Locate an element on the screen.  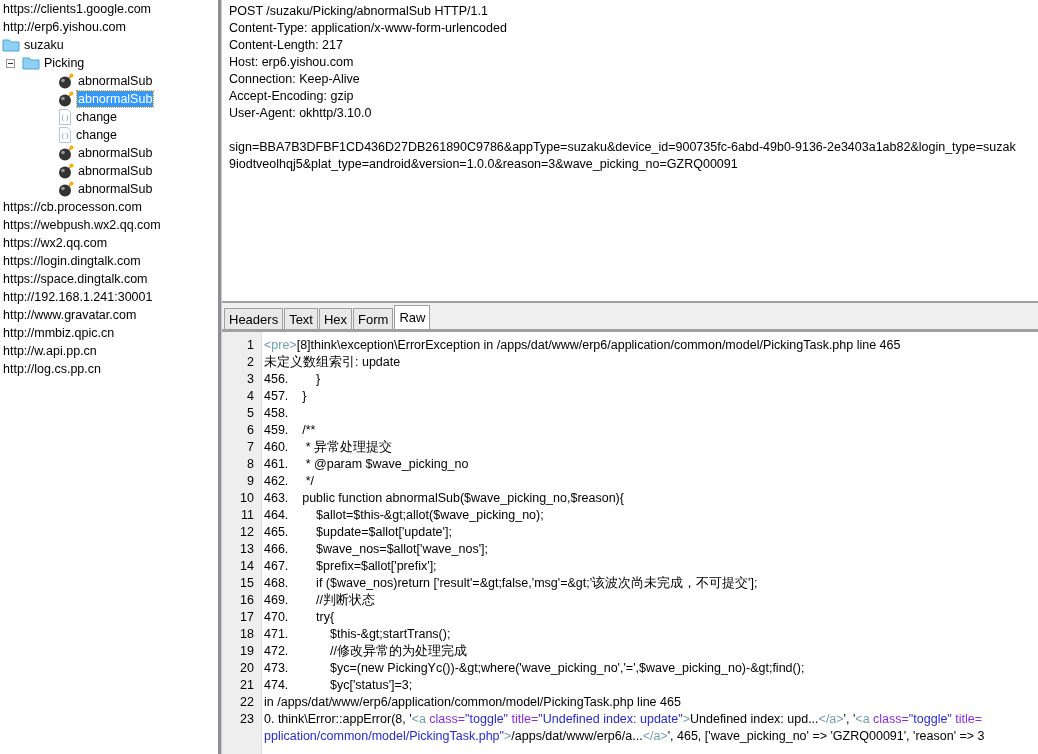
line-number: 13 is located at coordinates (247, 549).